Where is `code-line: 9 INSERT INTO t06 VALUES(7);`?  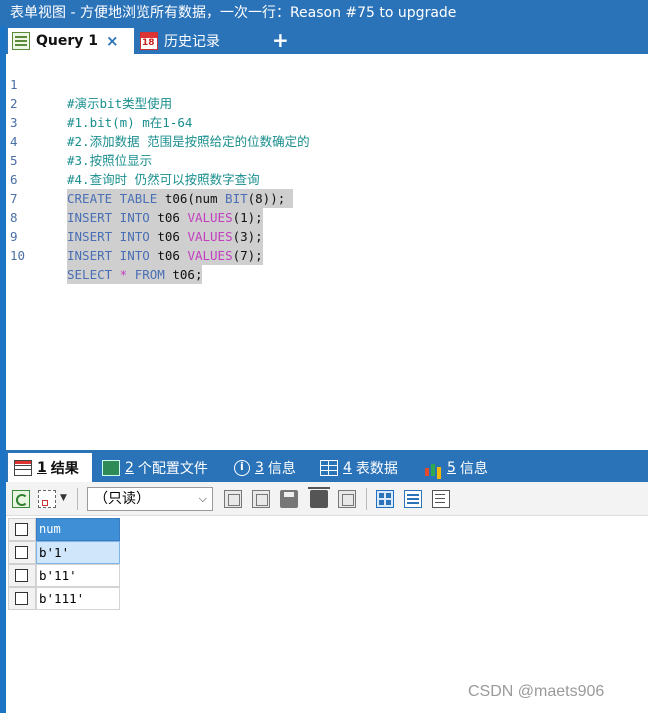
code-line: 9 INSERT INTO t06 VALUES(7); is located at coordinates (134, 236).